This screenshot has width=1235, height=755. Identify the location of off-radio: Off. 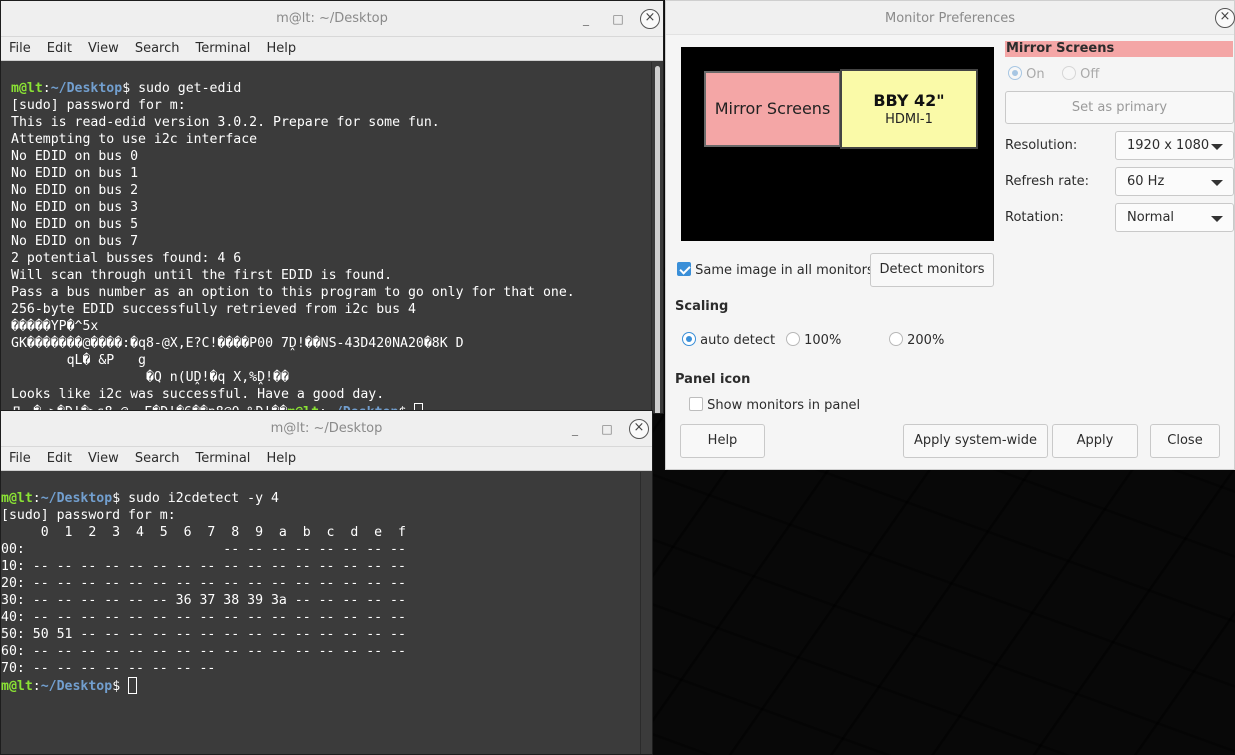
(1080, 74).